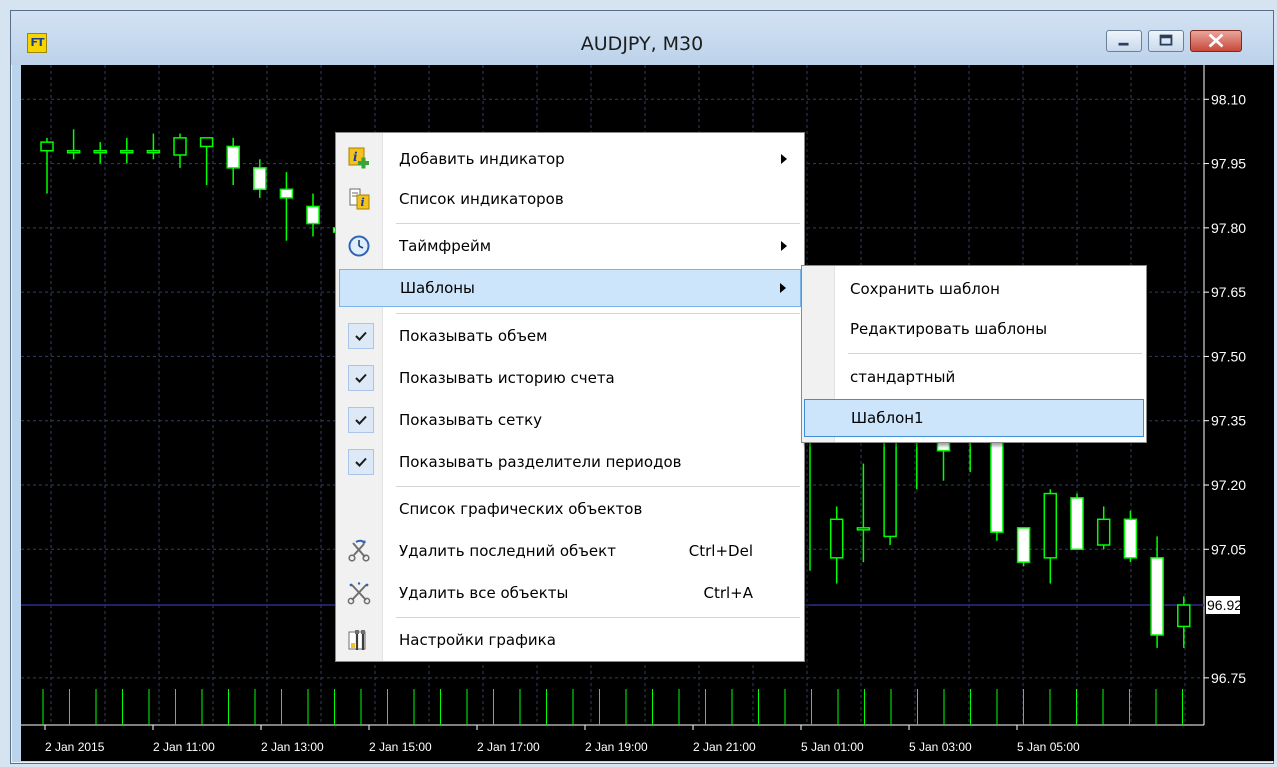 The image size is (1277, 767). What do you see at coordinates (482, 159) in the screenshot?
I see `menu-item-label: Добавить индикатор` at bounding box center [482, 159].